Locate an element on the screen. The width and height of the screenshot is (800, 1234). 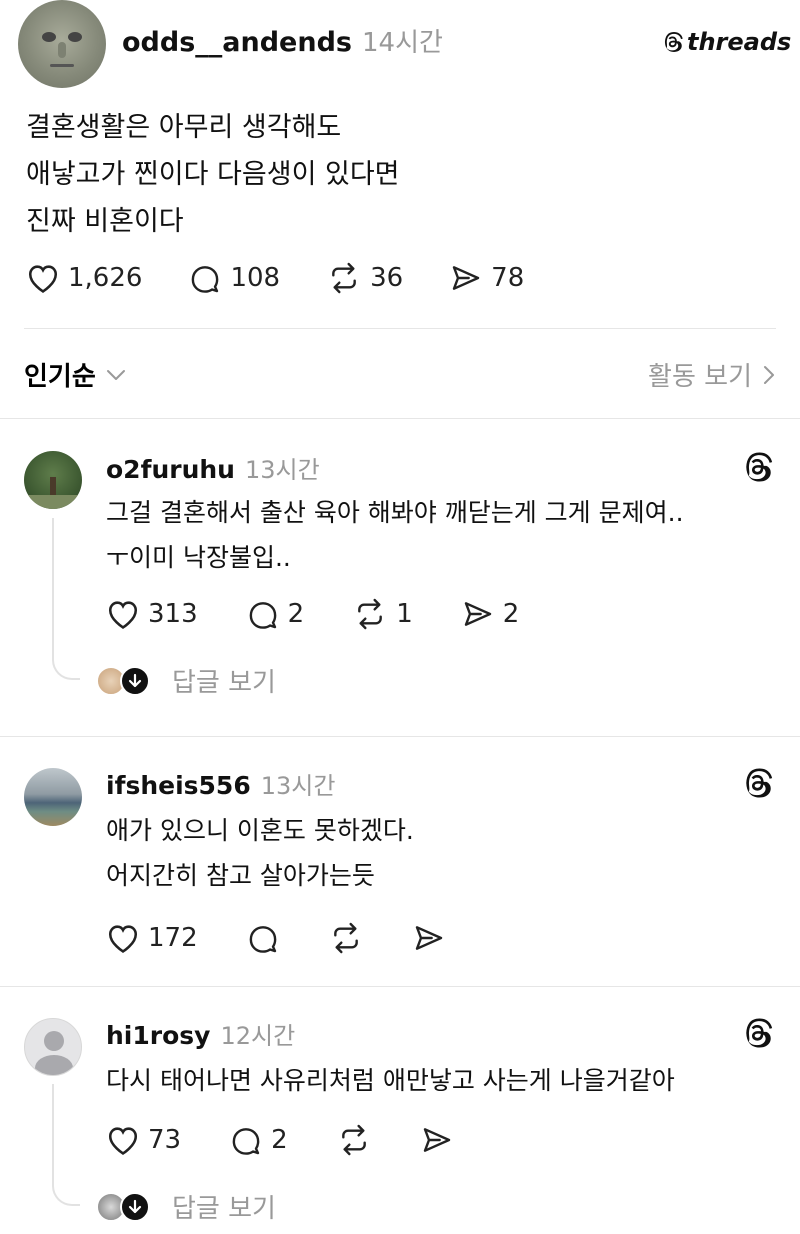
like-button: 172 is located at coordinates (152, 938).